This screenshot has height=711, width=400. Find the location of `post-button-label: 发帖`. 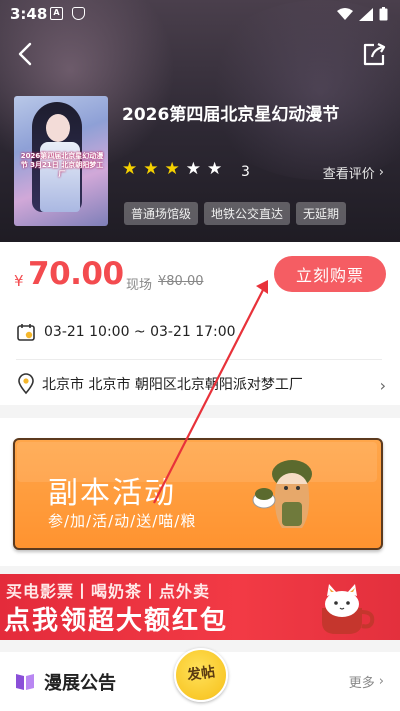

post-button-label: 发帖 is located at coordinates (201, 674).